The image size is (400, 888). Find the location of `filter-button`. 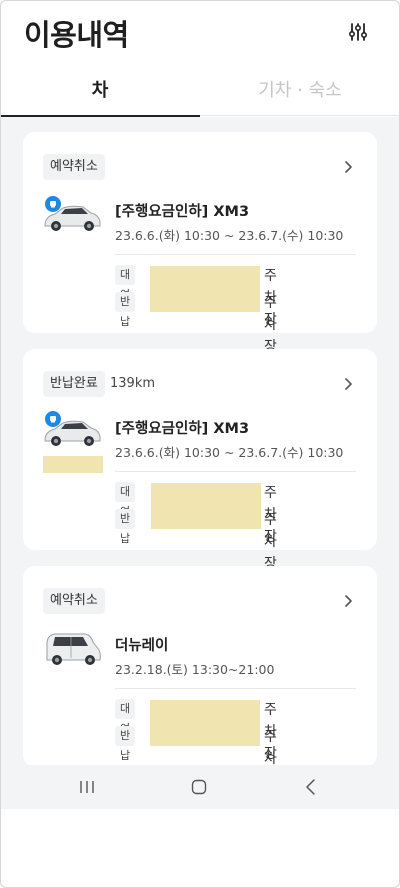

filter-button is located at coordinates (358, 32).